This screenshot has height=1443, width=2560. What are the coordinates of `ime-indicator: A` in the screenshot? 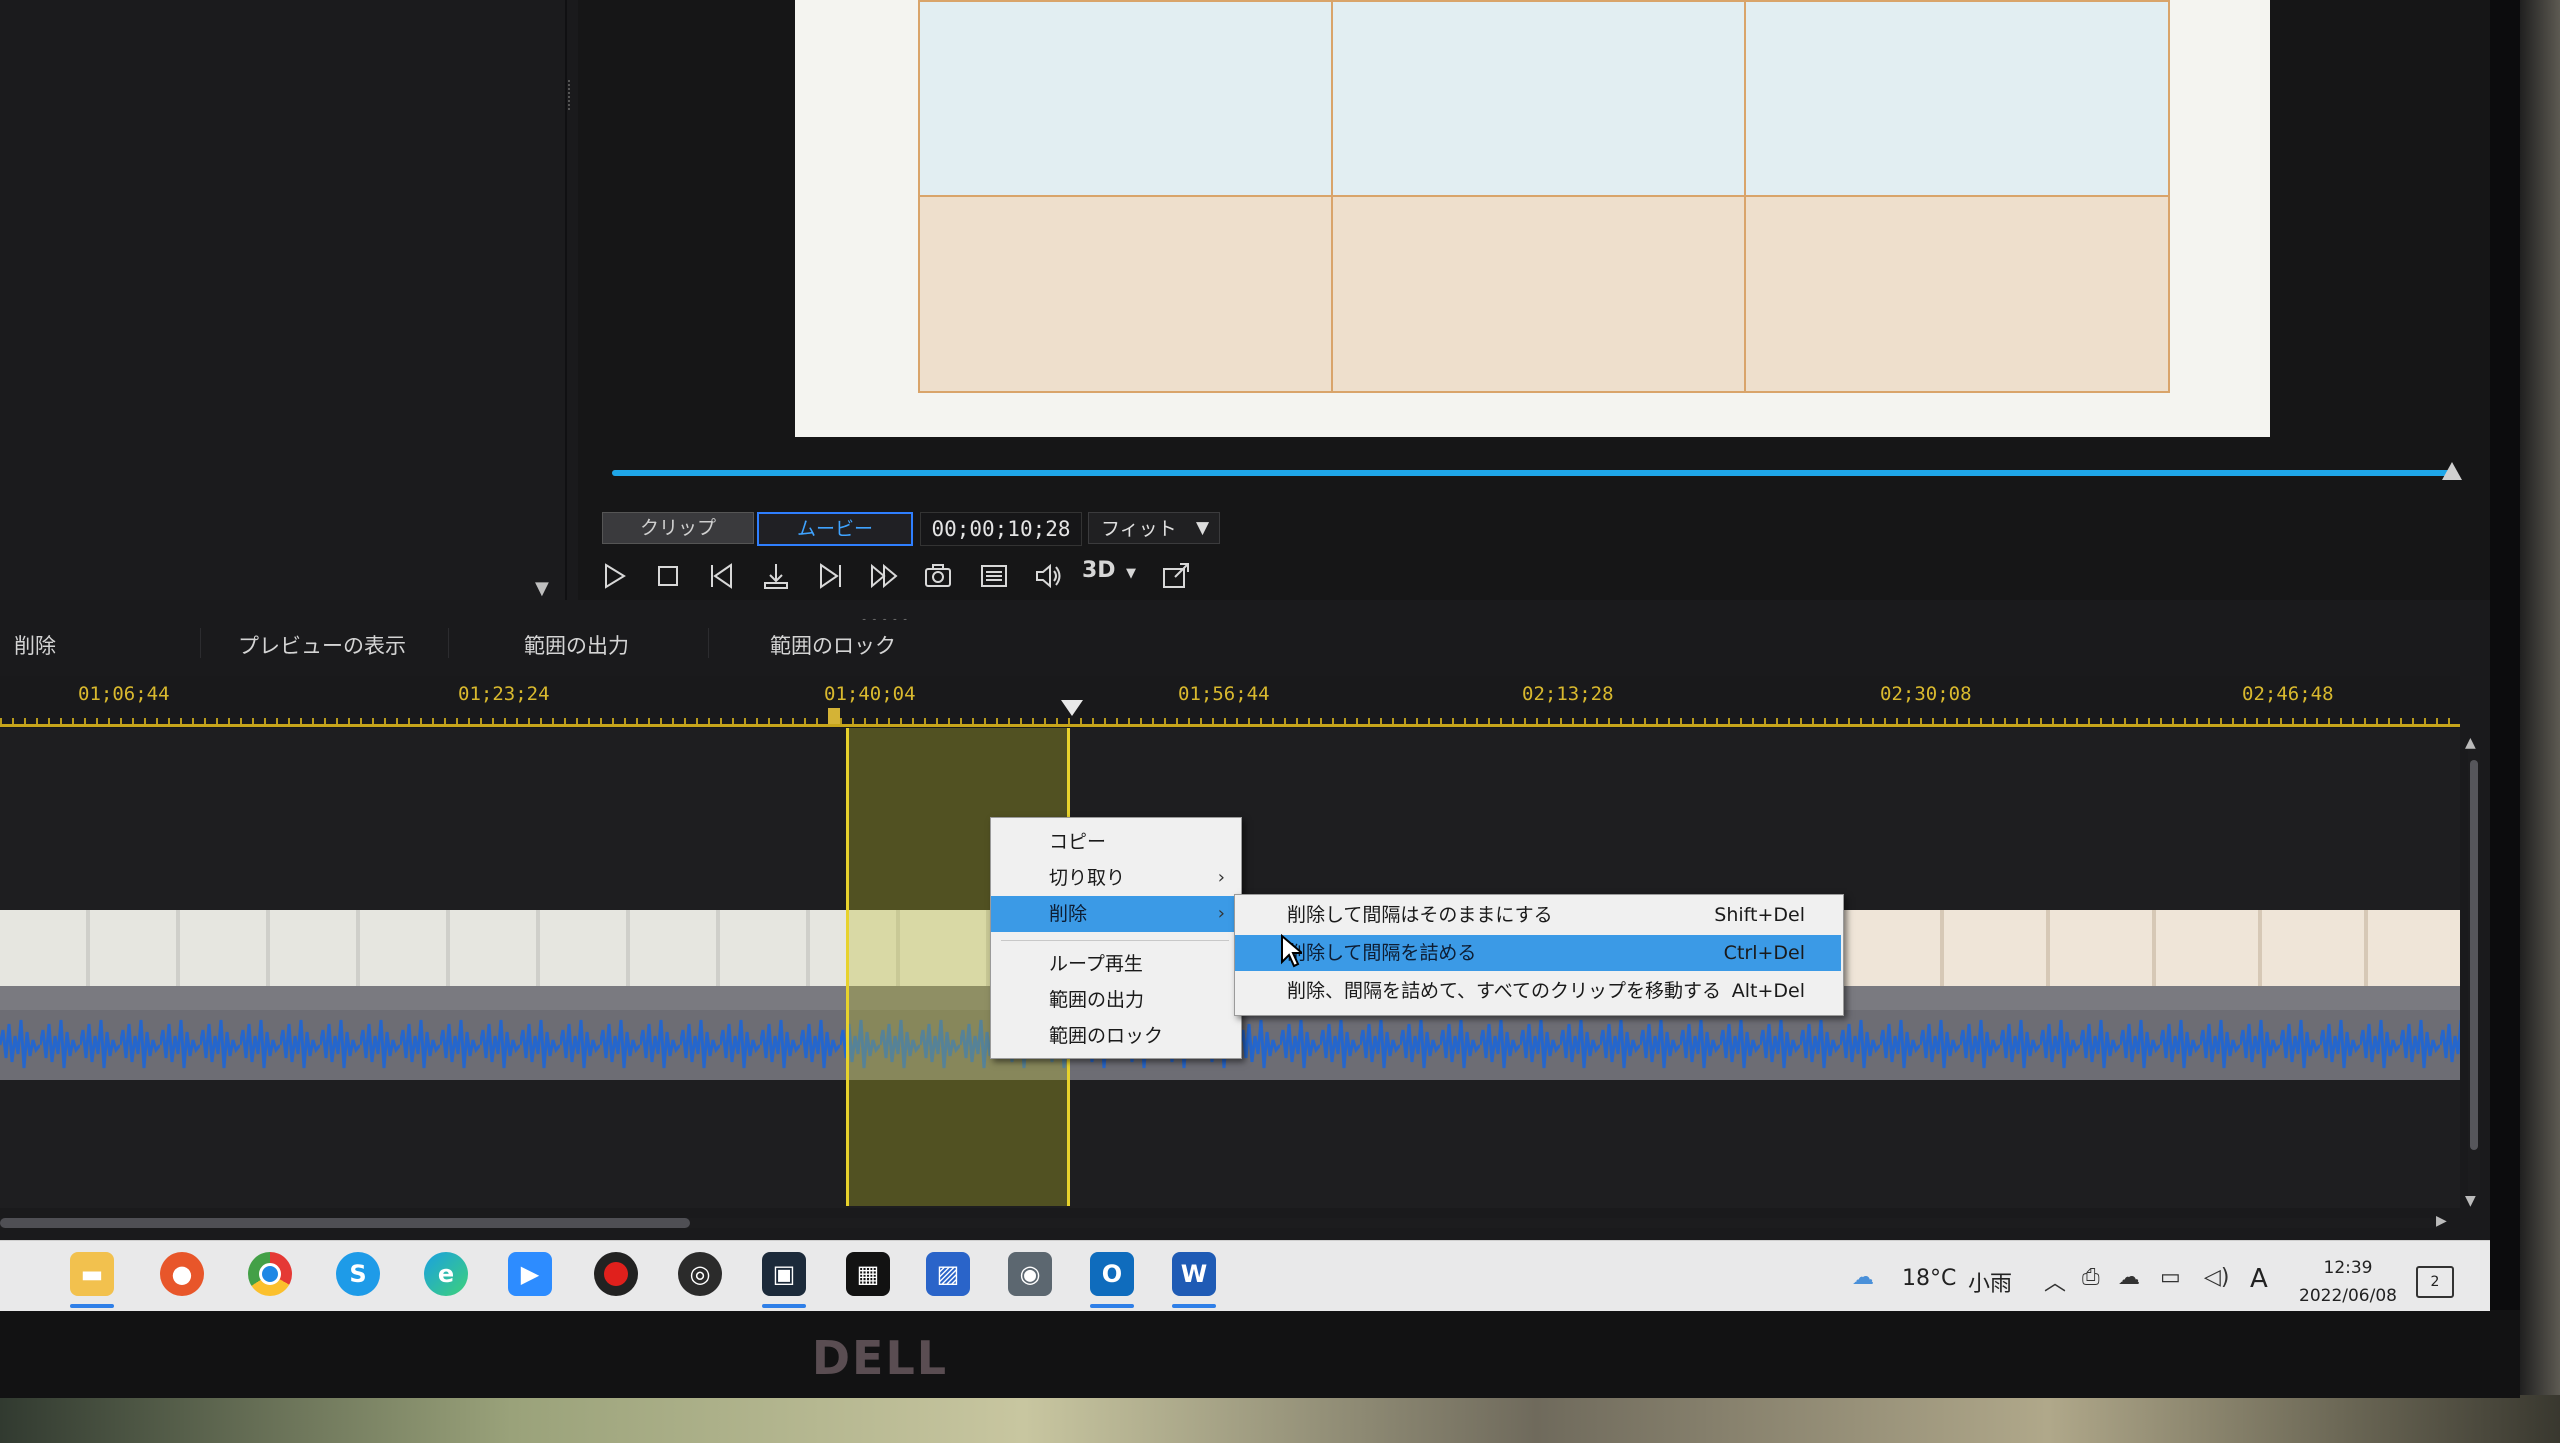 It's located at (2259, 1279).